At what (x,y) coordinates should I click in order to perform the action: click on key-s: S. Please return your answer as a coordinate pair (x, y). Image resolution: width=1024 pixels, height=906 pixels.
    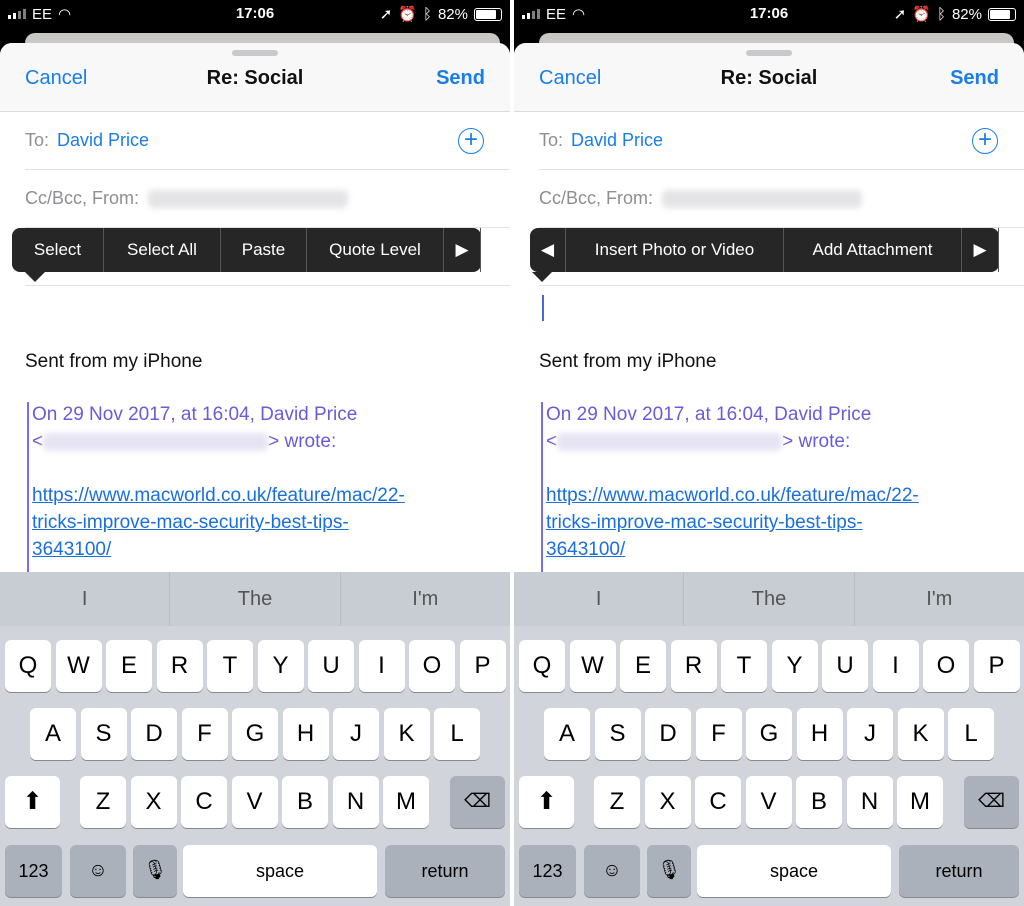
    Looking at the image, I should click on (617, 734).